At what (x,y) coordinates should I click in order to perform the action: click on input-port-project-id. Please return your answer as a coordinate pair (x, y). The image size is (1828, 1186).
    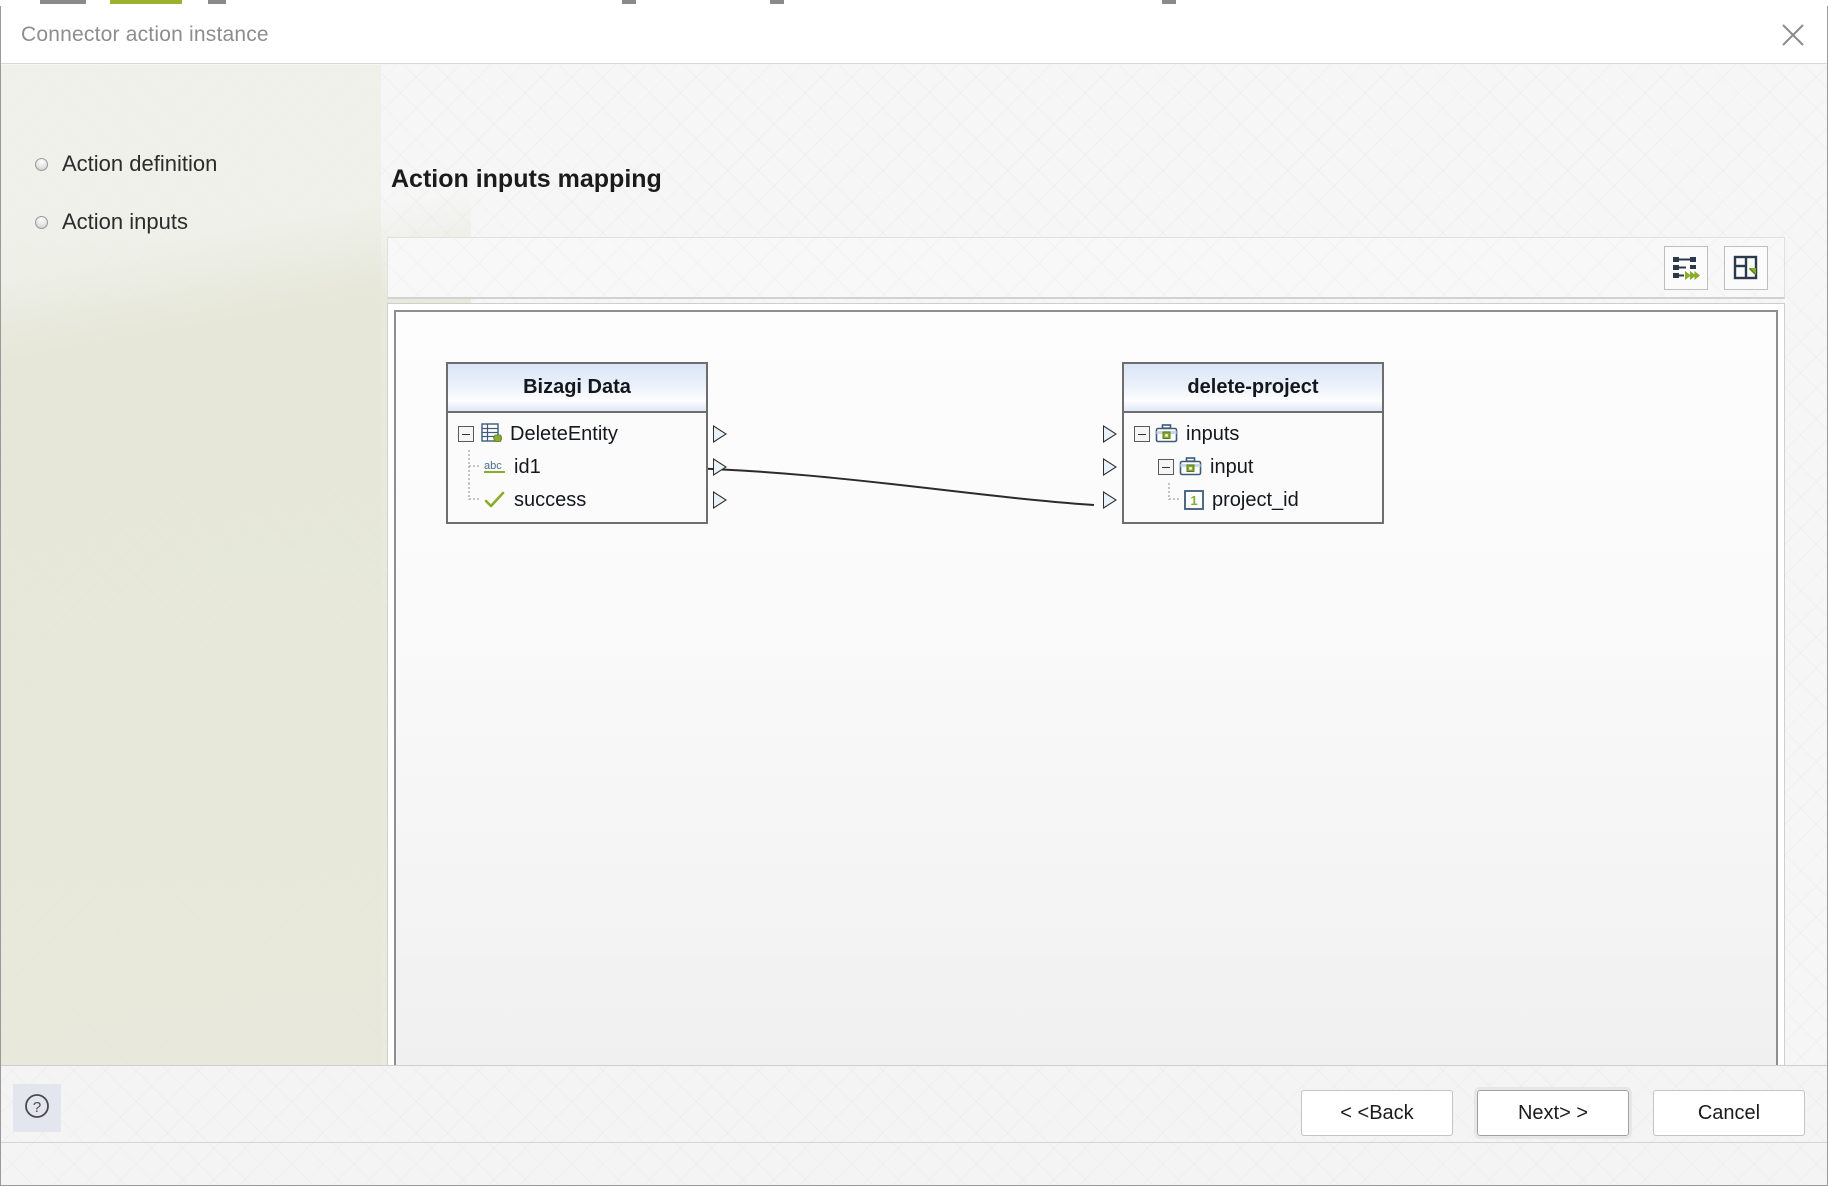
    Looking at the image, I should click on (1110, 499).